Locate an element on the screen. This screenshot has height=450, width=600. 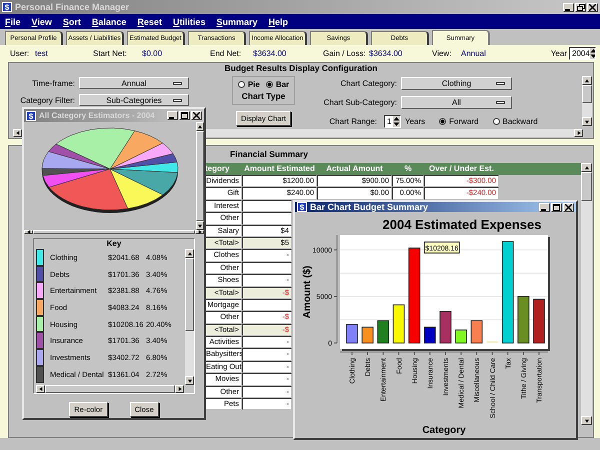
field-label: User: is located at coordinates (20, 53).